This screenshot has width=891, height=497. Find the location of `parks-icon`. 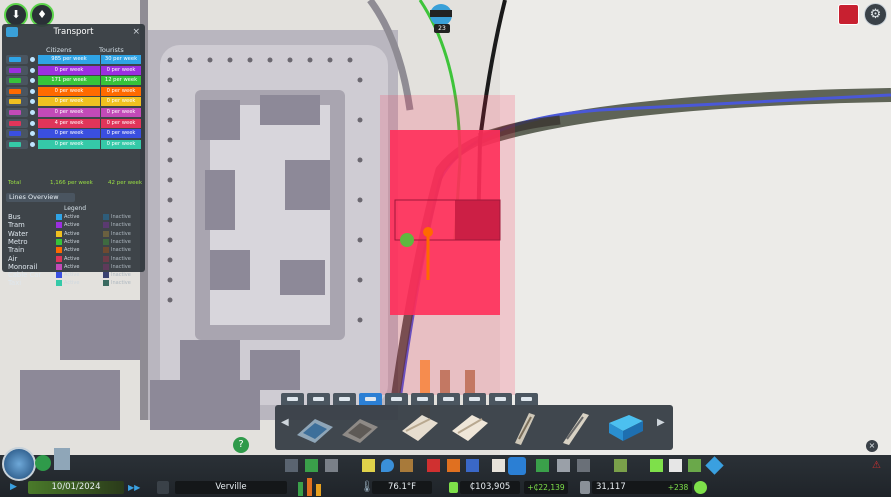

parks-icon is located at coordinates (542, 465).